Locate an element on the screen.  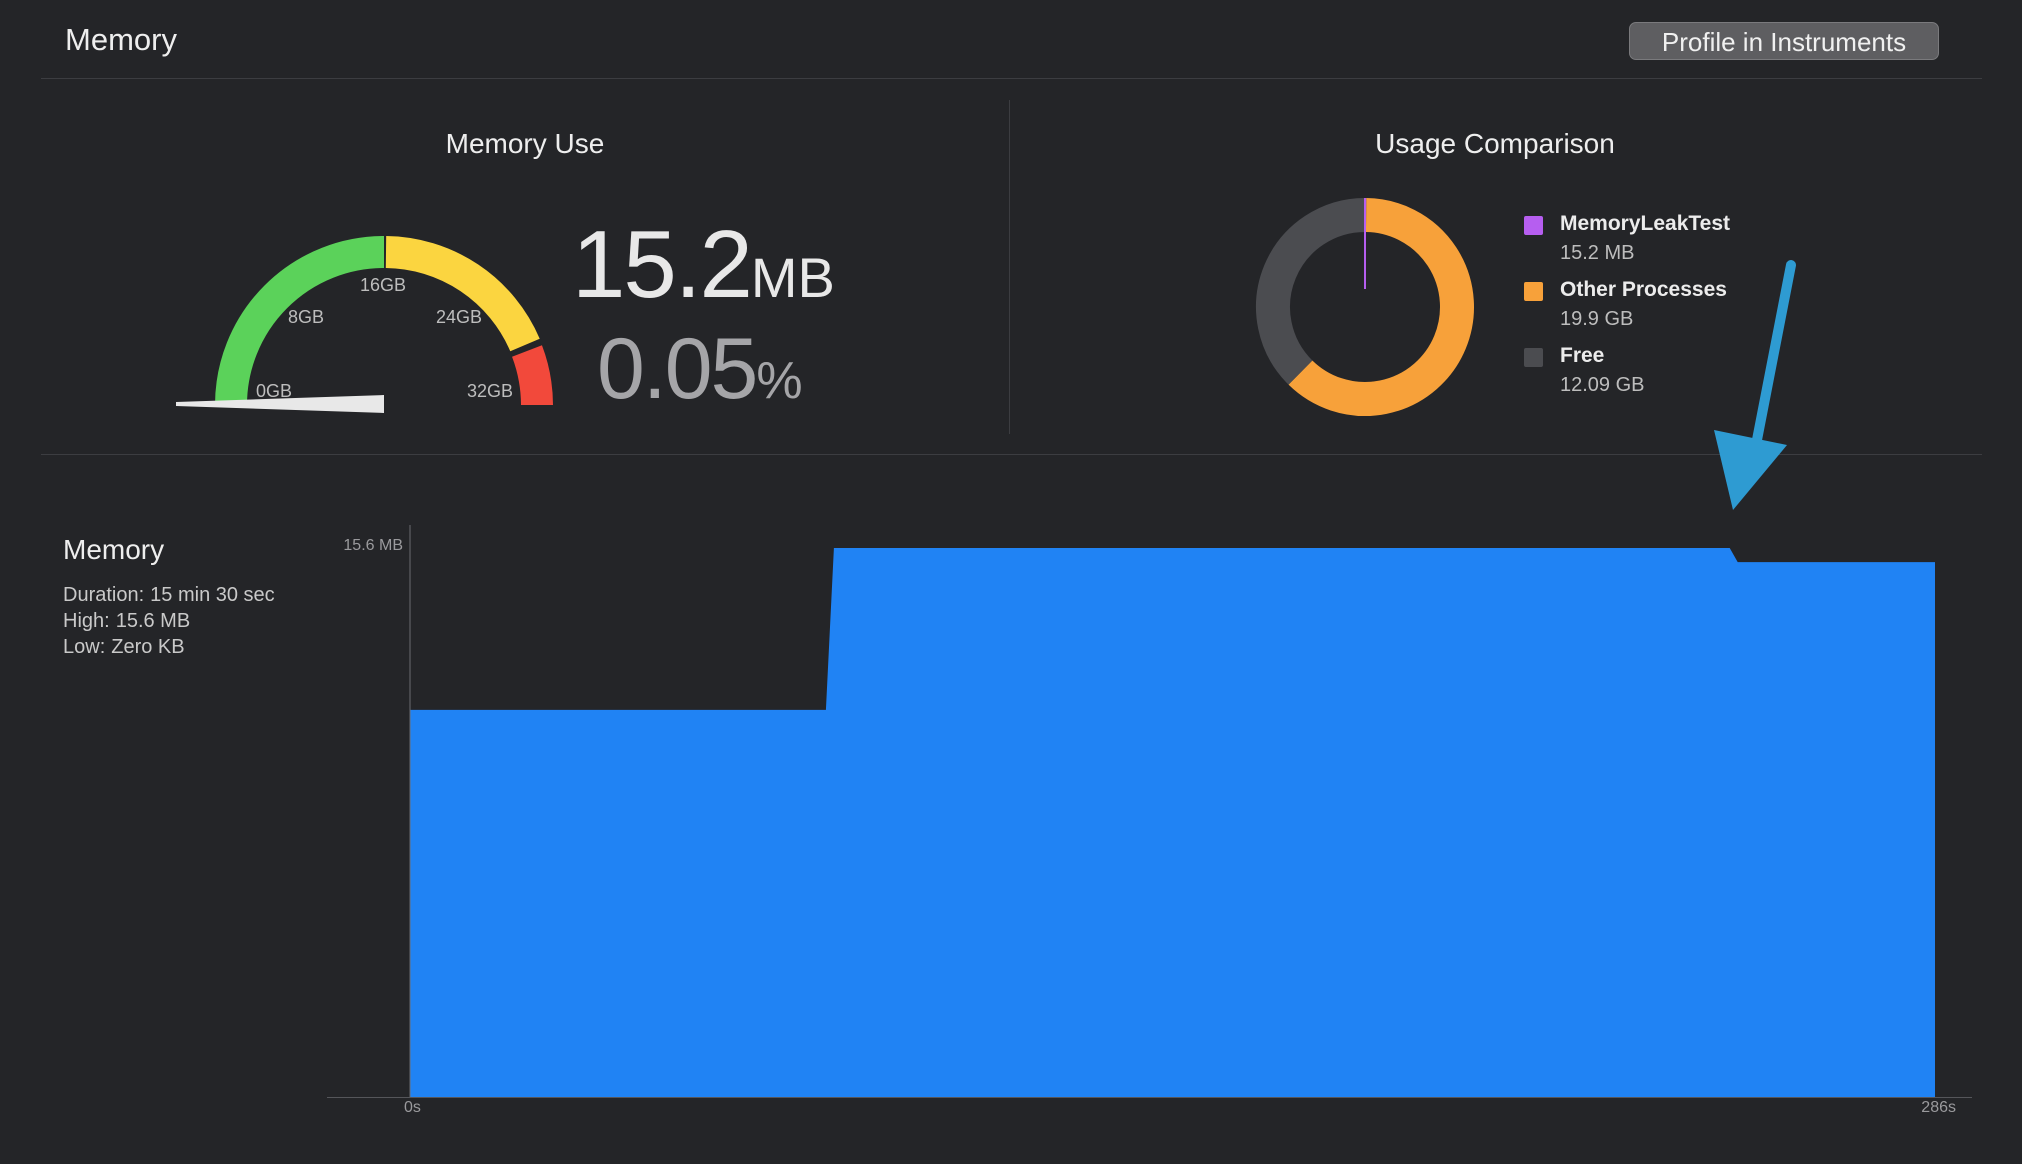
memory-value: 15.2MB is located at coordinates (703, 265).